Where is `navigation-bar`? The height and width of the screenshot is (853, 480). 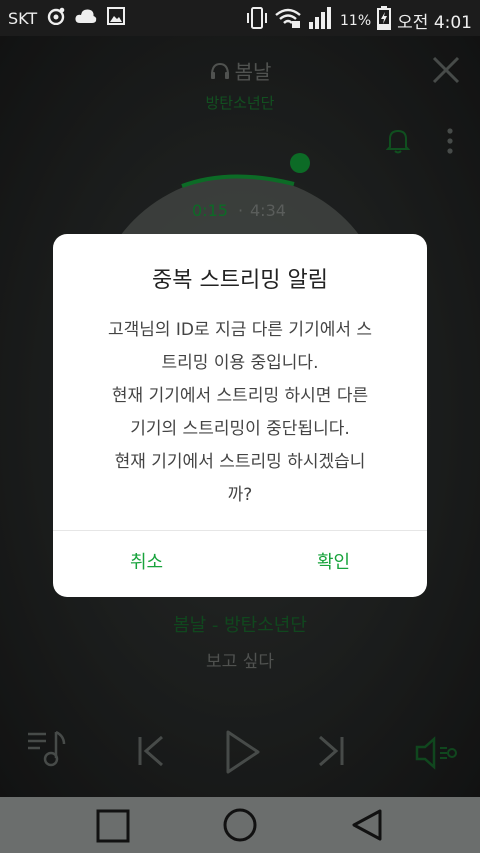 navigation-bar is located at coordinates (240, 825).